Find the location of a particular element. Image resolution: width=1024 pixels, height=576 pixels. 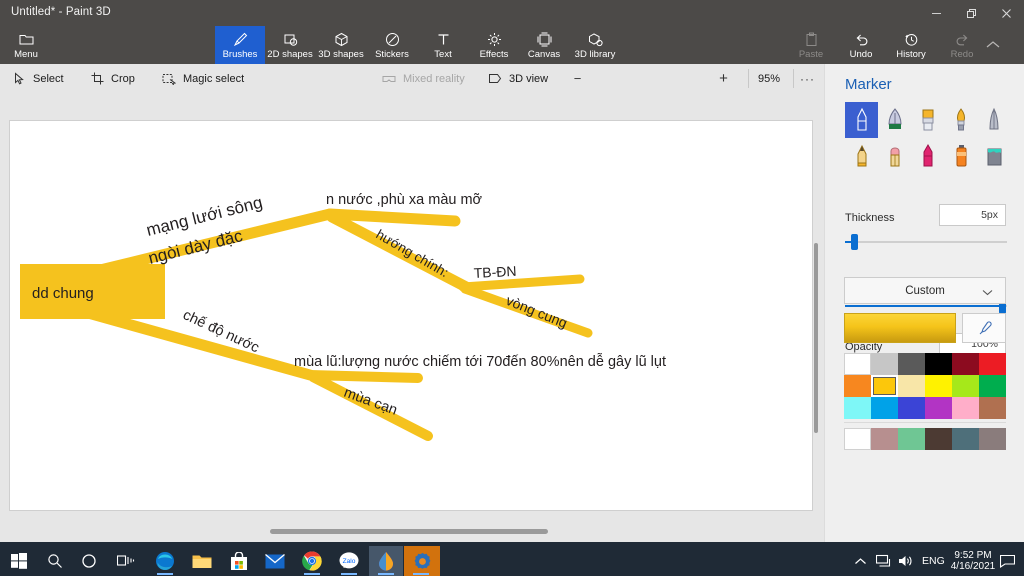

tray-chevron-button is located at coordinates (860, 561).